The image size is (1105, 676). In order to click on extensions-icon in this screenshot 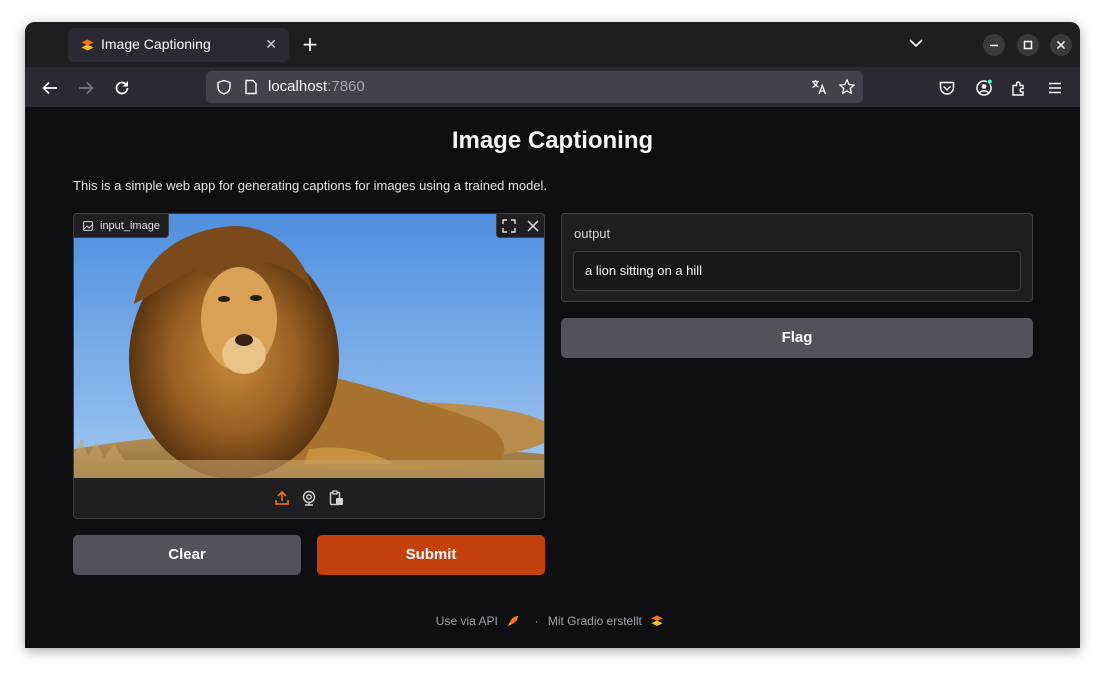, I will do `click(1019, 88)`.